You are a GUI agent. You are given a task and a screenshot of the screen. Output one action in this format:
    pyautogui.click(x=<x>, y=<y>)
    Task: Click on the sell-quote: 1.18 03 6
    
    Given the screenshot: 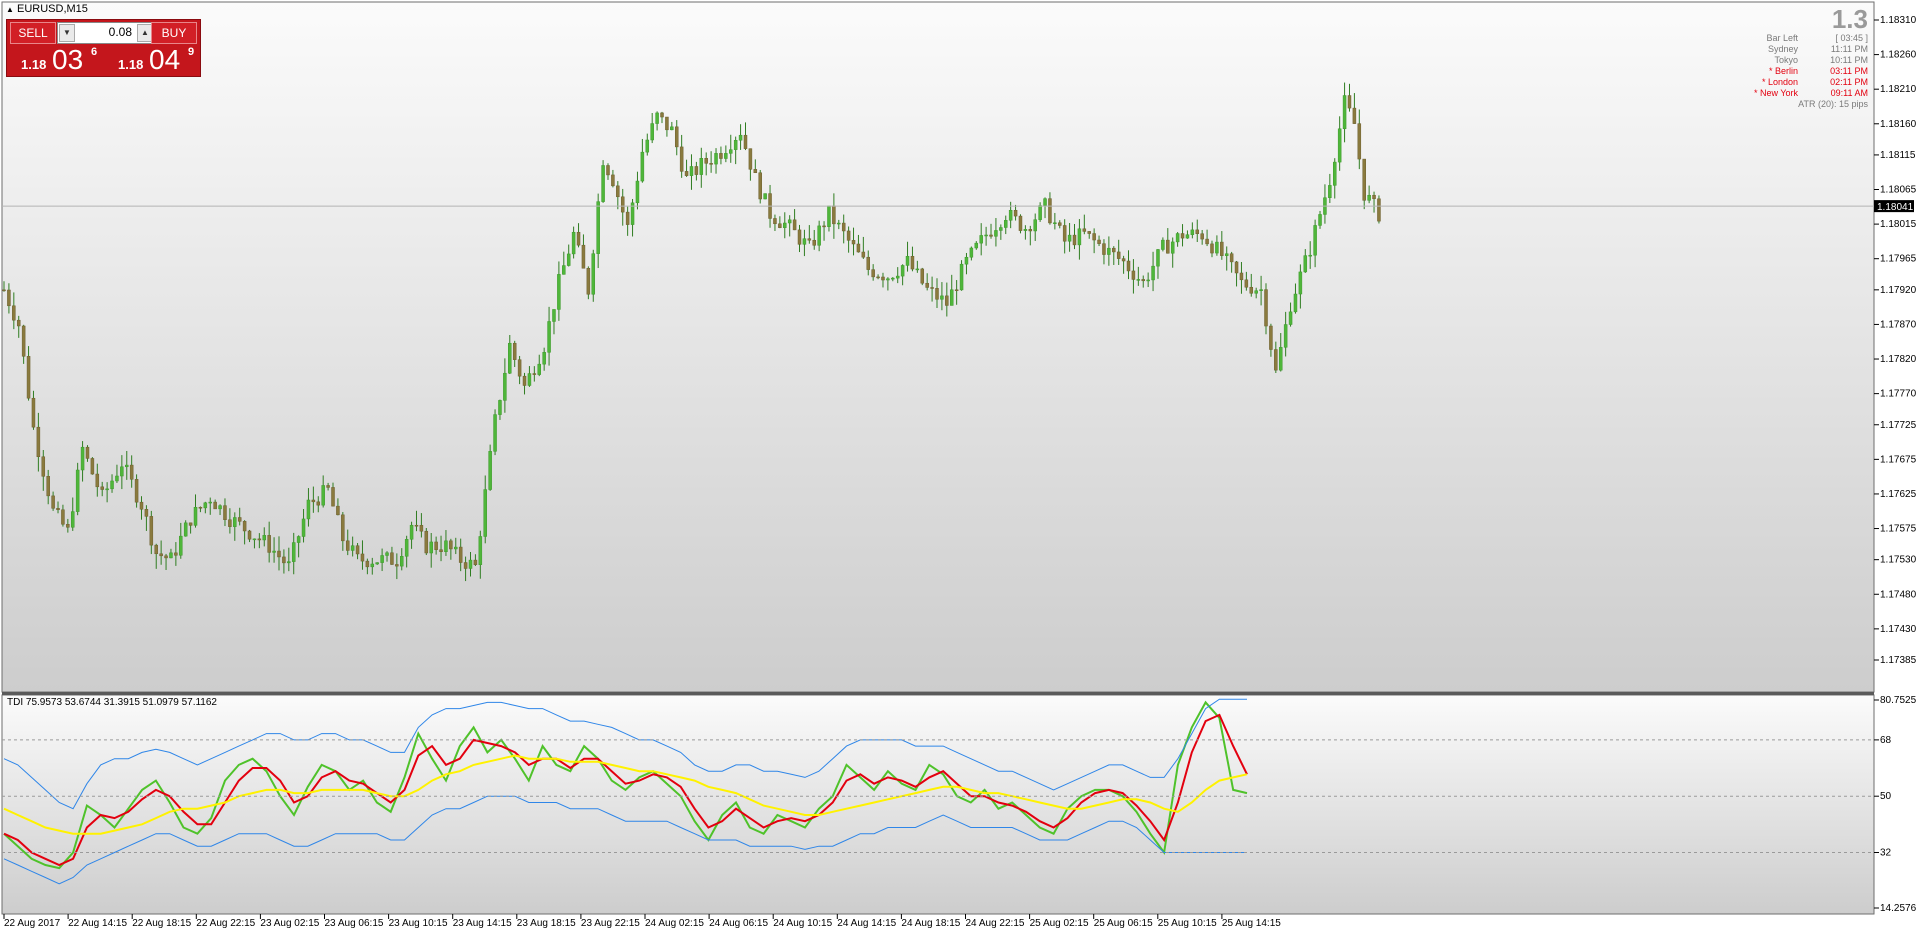 What is the action you would take?
    pyautogui.click(x=57, y=60)
    